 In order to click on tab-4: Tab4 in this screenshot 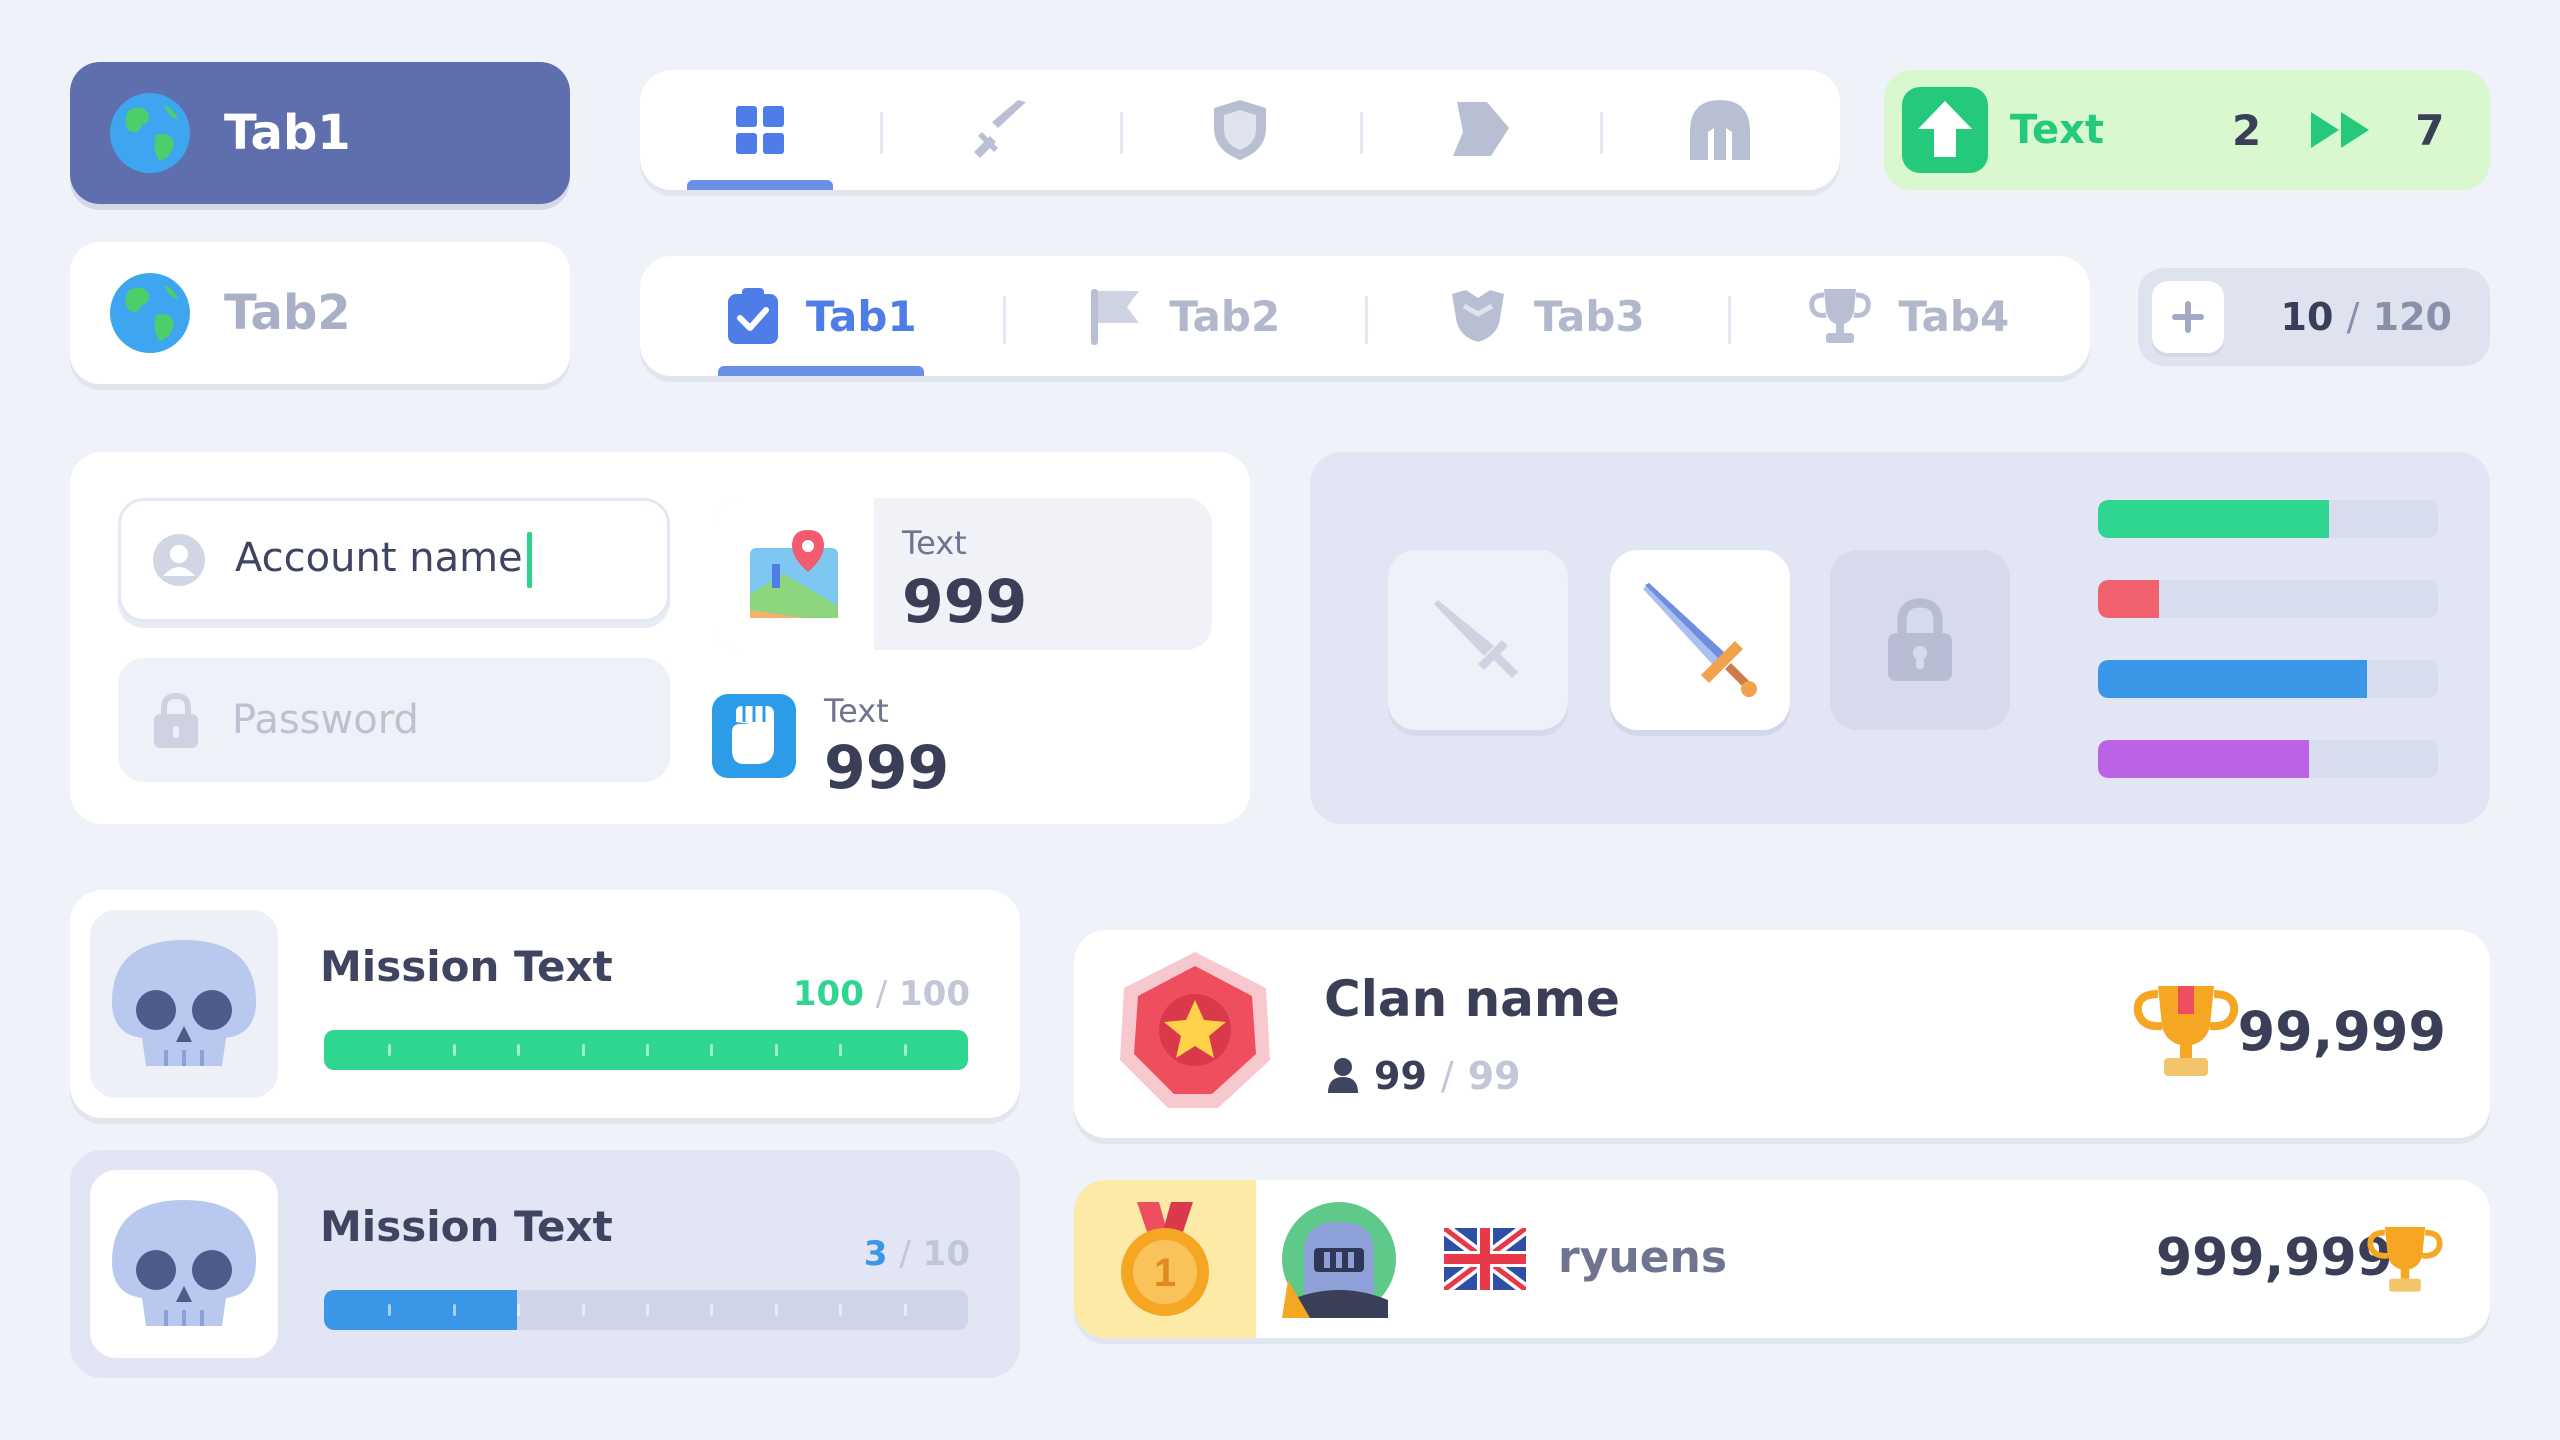, I will do `click(1909, 316)`.